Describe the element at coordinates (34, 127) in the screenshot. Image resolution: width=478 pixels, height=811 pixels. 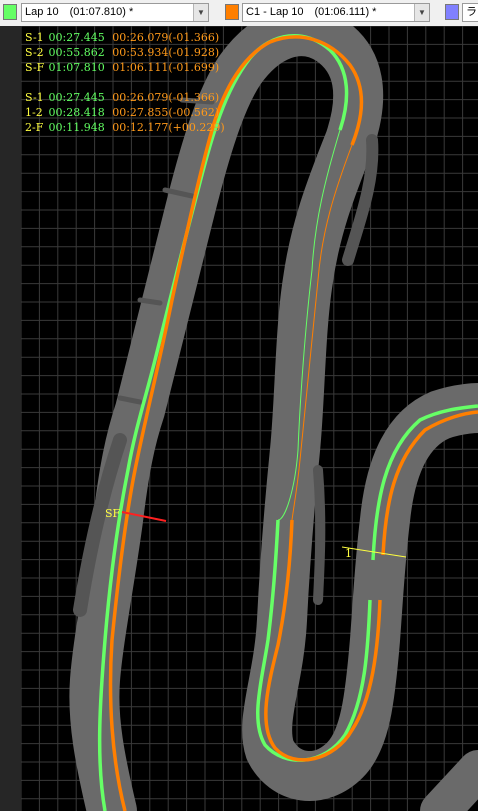
I see `split-label: 2-F` at that location.